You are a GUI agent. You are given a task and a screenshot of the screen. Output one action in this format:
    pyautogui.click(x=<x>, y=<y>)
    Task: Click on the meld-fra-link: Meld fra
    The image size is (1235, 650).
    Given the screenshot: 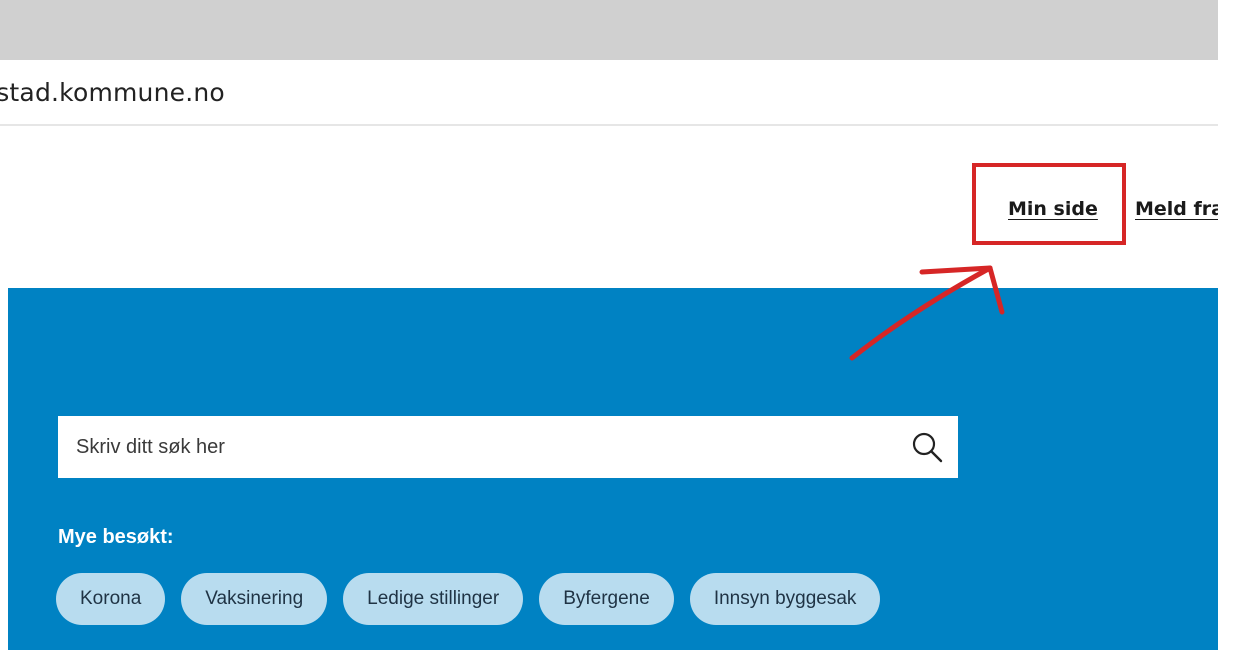 What is the action you would take?
    pyautogui.click(x=1176, y=209)
    